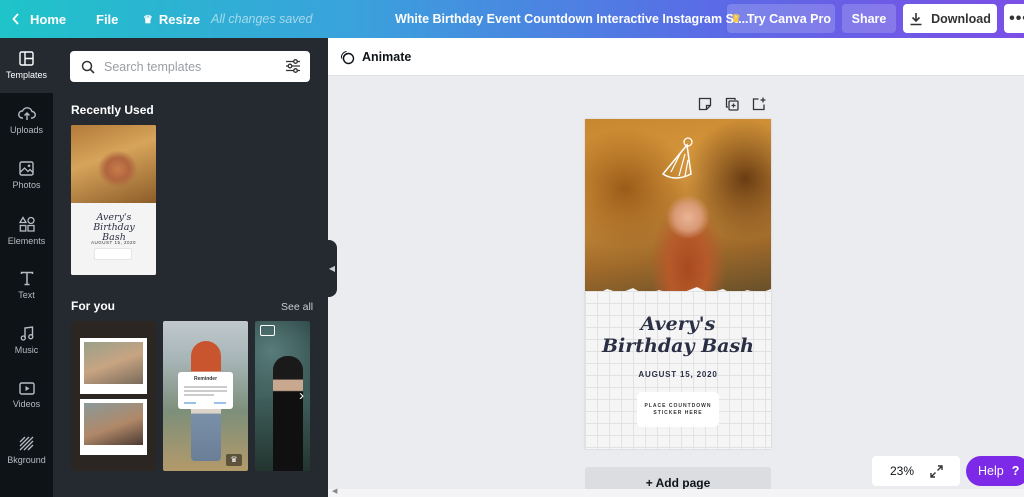  Describe the element at coordinates (26, 388) in the screenshot. I see `video-icon` at that location.